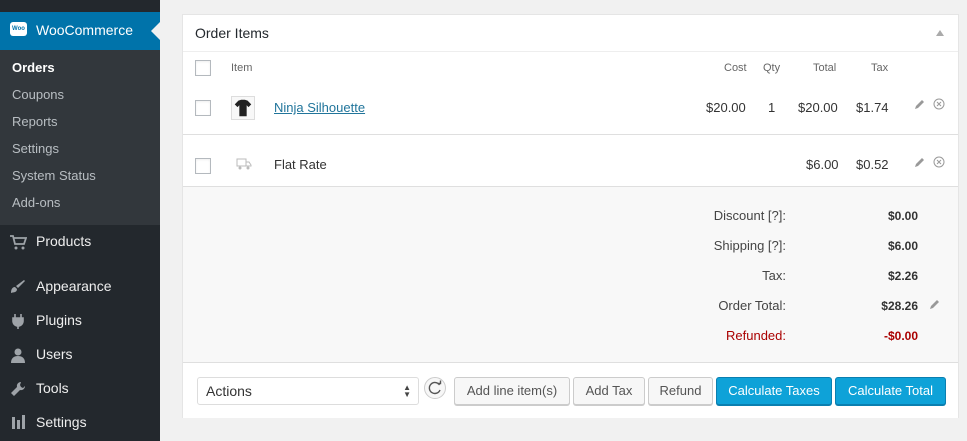 Image resolution: width=967 pixels, height=441 pixels. Describe the element at coordinates (822, 164) in the screenshot. I see `shipping-total: $6.00` at that location.